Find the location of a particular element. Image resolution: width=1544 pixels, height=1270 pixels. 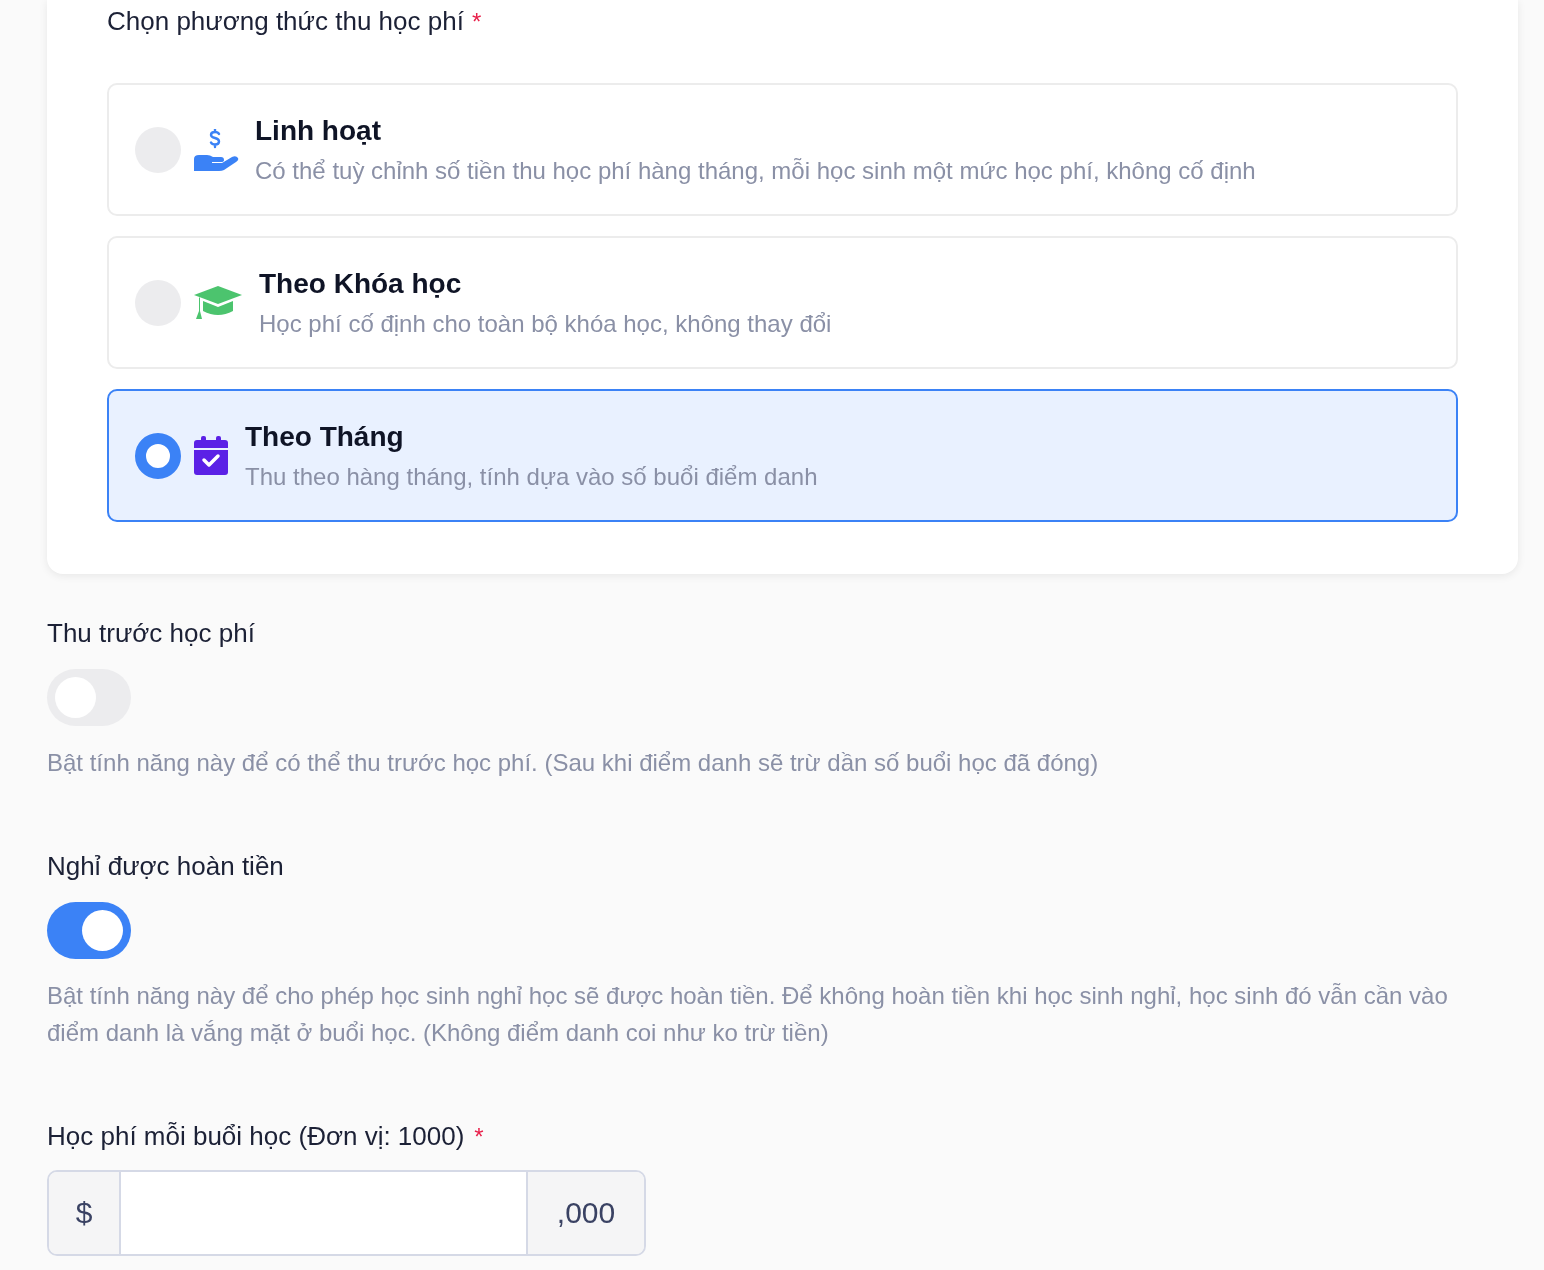

option-card: Linh hoạt Có thể tuỳ chỉnh số tiền thu học phí hàng tháng, mỗi học sinh một mức học phí, không cố định is located at coordinates (782, 149).